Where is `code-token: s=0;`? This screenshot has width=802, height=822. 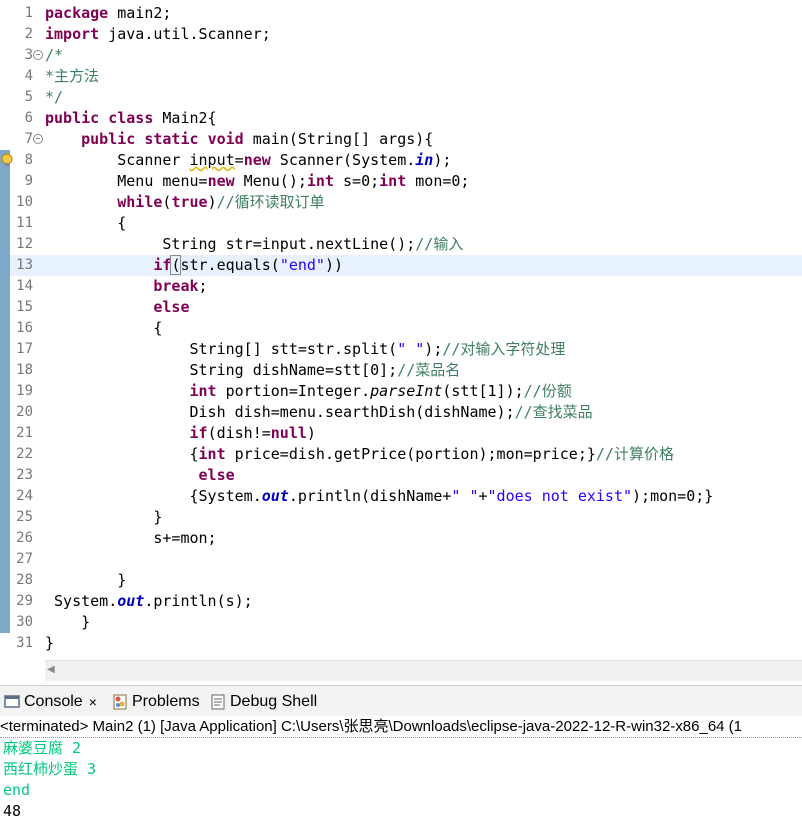
code-token: s=0; is located at coordinates (357, 181).